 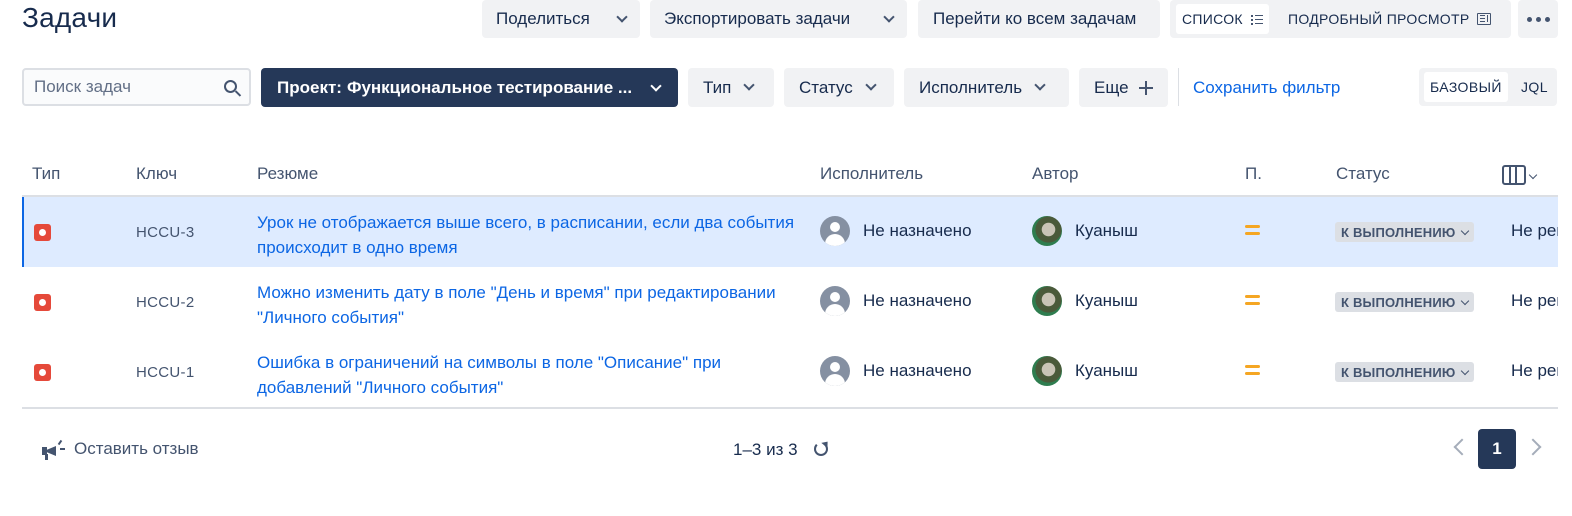 What do you see at coordinates (1514, 175) in the screenshot?
I see `column-picker-icon` at bounding box center [1514, 175].